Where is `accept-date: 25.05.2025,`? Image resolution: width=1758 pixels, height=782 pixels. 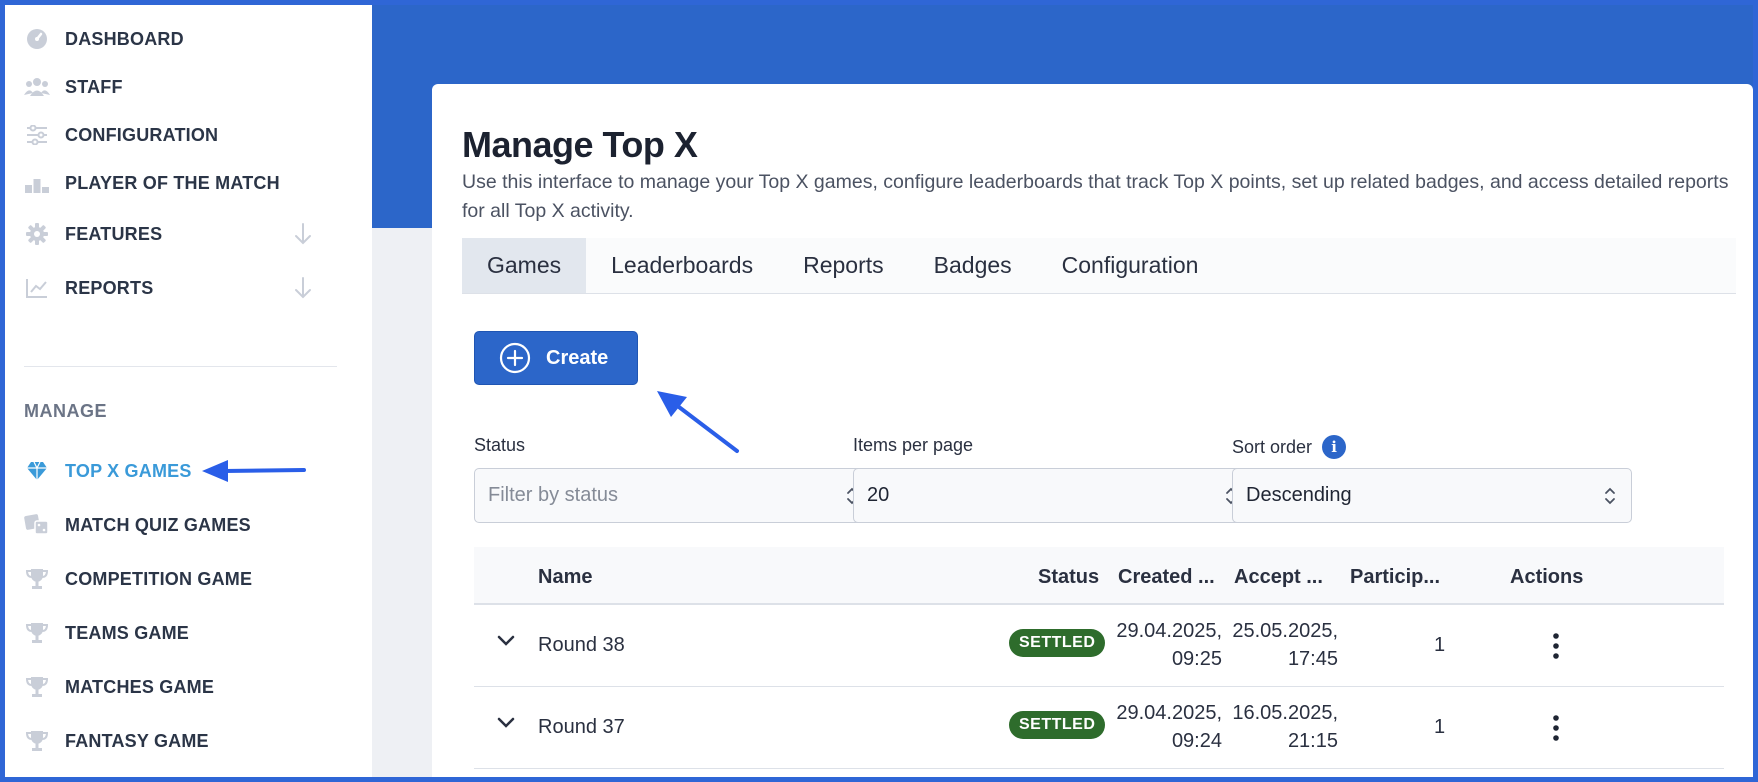
accept-date: 25.05.2025, is located at coordinates (1285, 631).